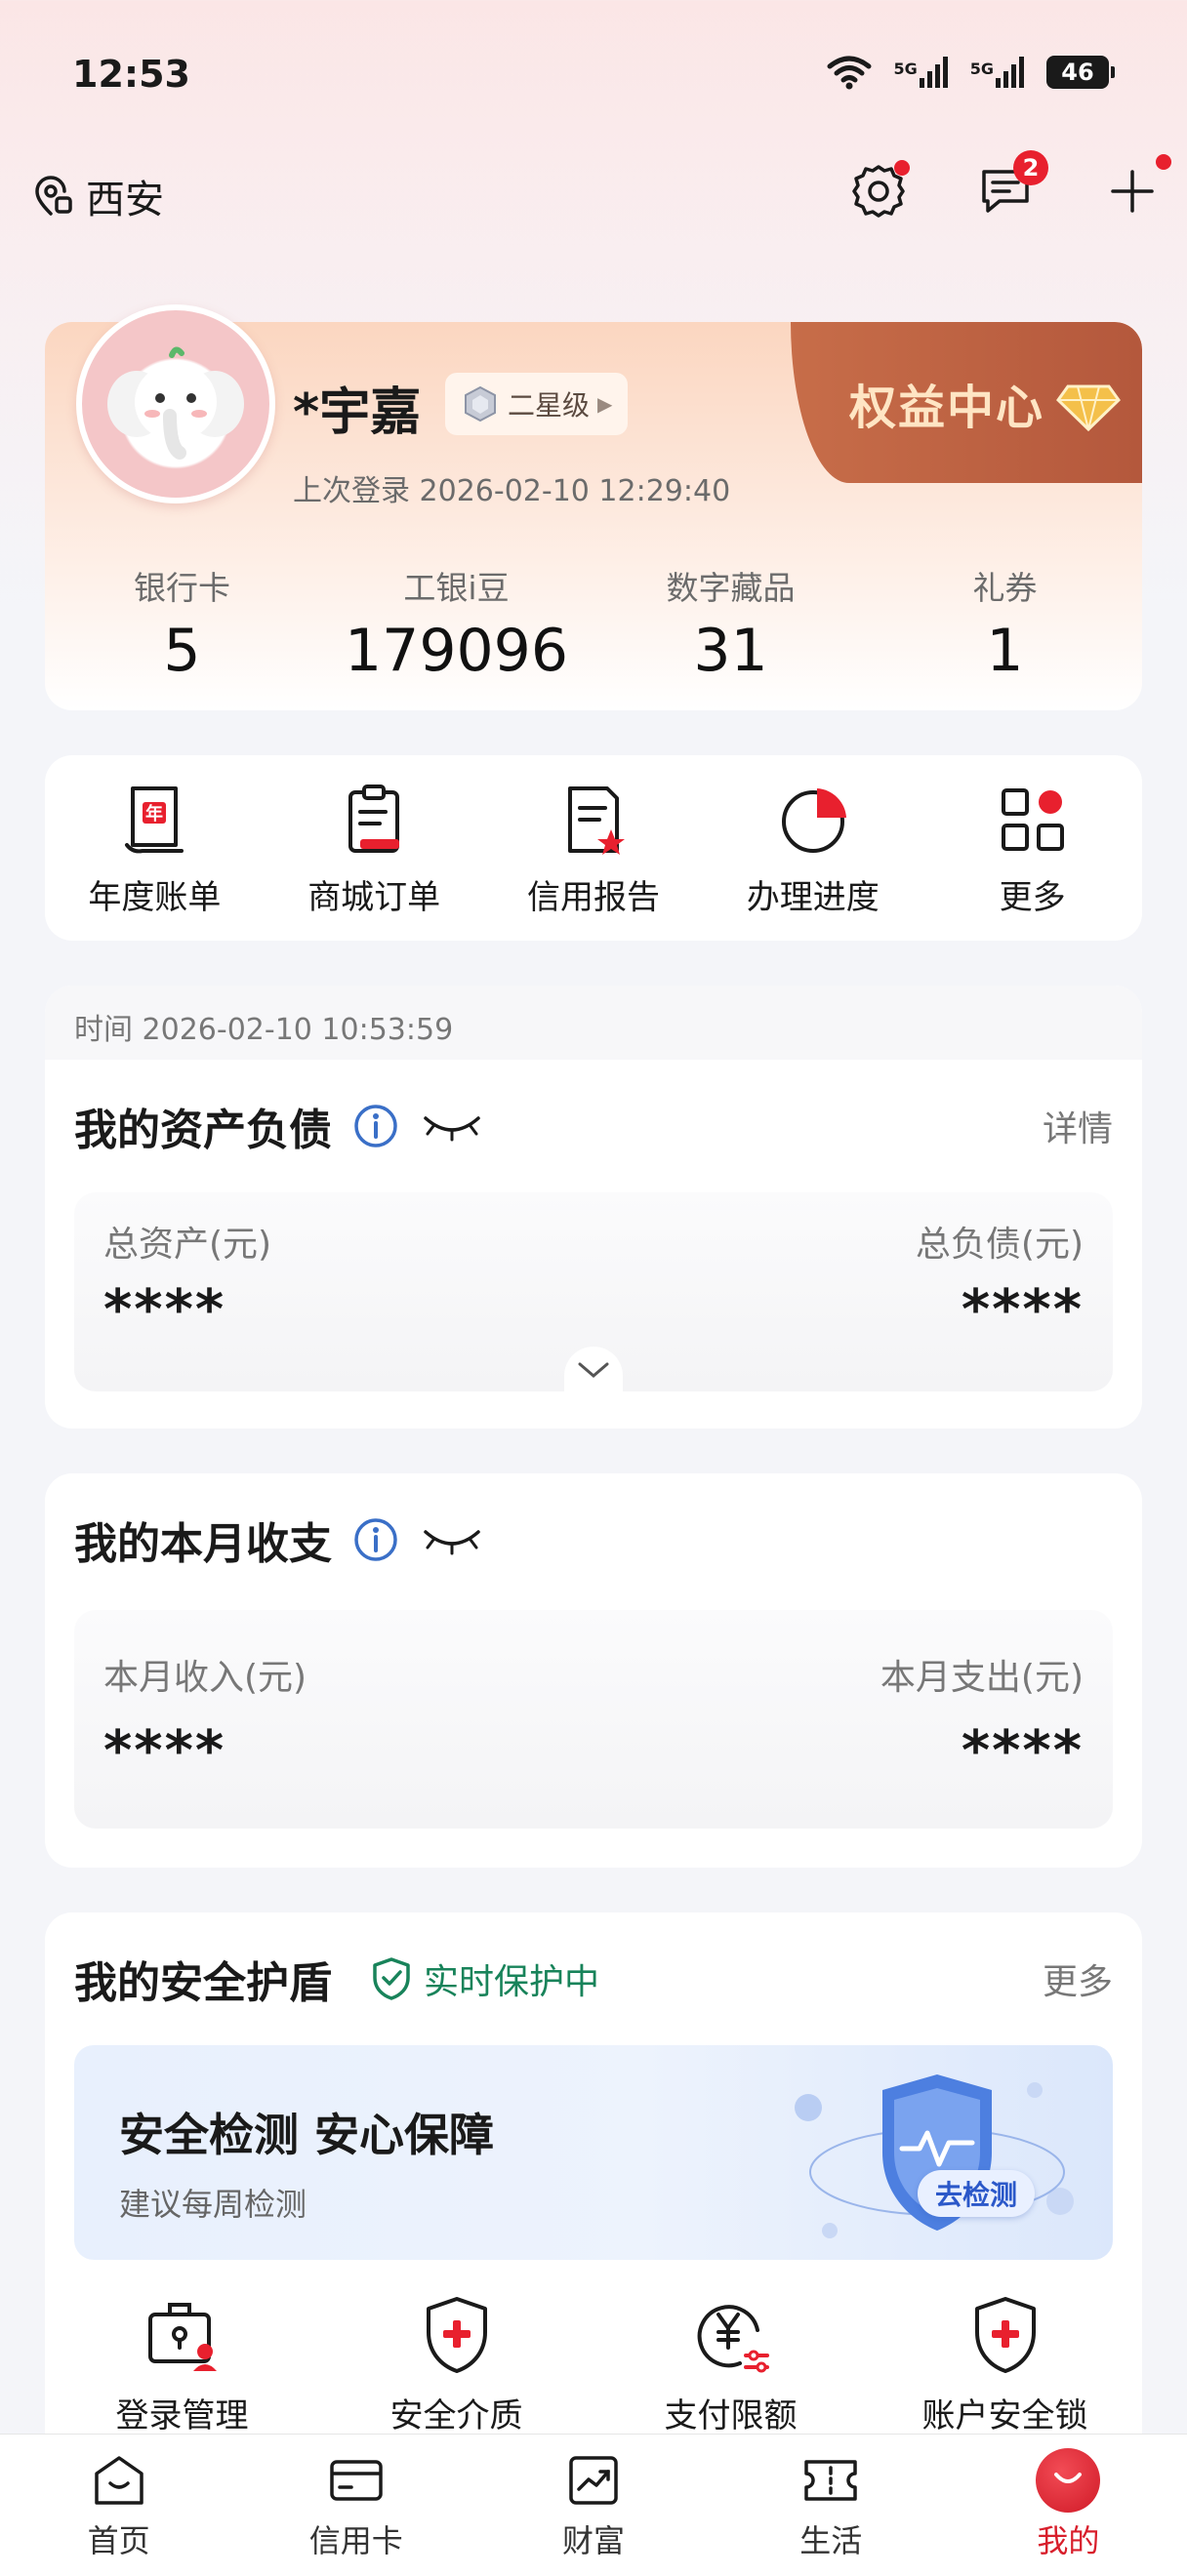  What do you see at coordinates (355, 2512) in the screenshot?
I see `nav-credit-card: 信用卡` at bounding box center [355, 2512].